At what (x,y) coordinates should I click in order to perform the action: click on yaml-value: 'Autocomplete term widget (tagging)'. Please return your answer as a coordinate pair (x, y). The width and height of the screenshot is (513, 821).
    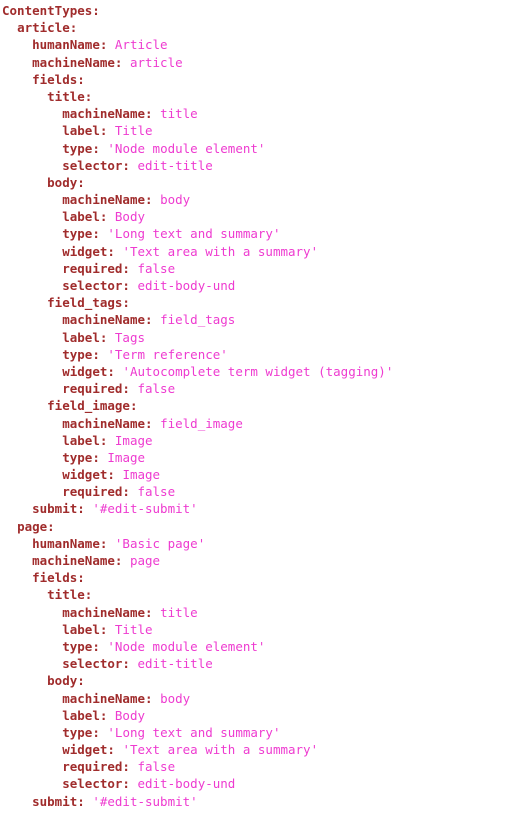
    Looking at the image, I should click on (258, 371).